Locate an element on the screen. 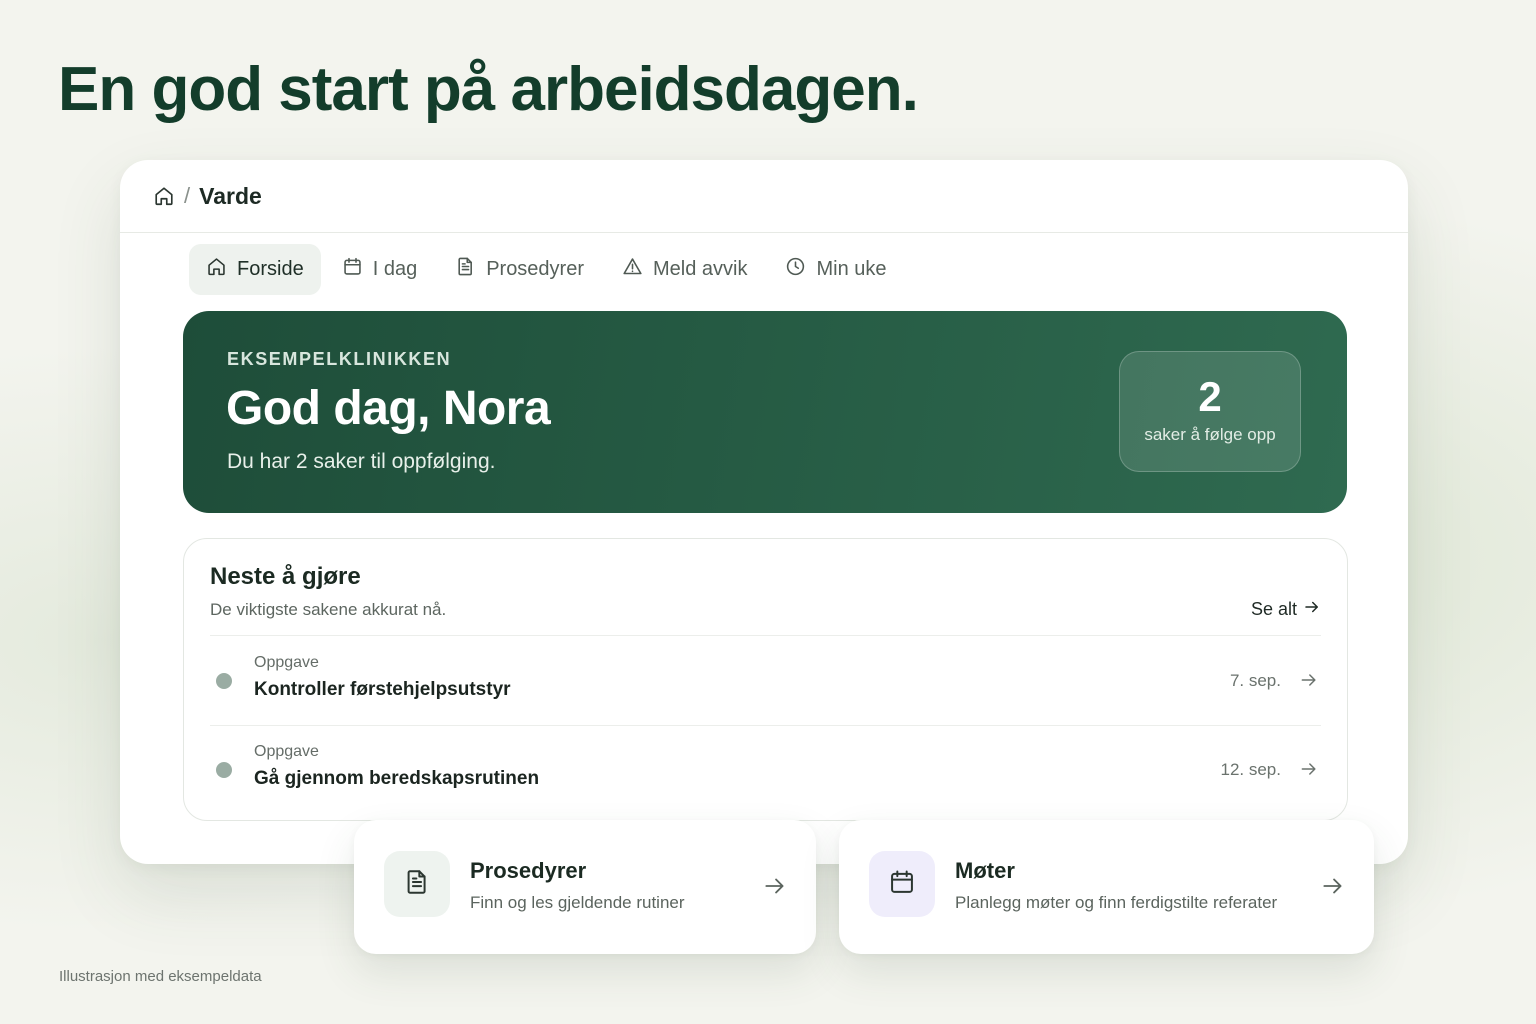 The image size is (1536, 1024). task-date: 12. sep. is located at coordinates (1251, 769).